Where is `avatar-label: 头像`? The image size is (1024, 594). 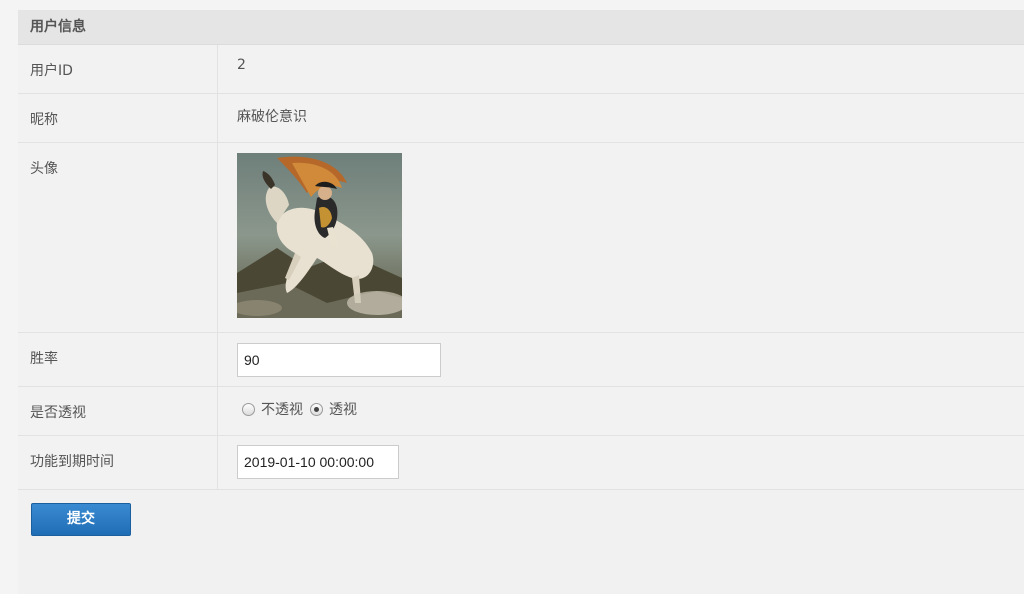 avatar-label: 头像 is located at coordinates (118, 237).